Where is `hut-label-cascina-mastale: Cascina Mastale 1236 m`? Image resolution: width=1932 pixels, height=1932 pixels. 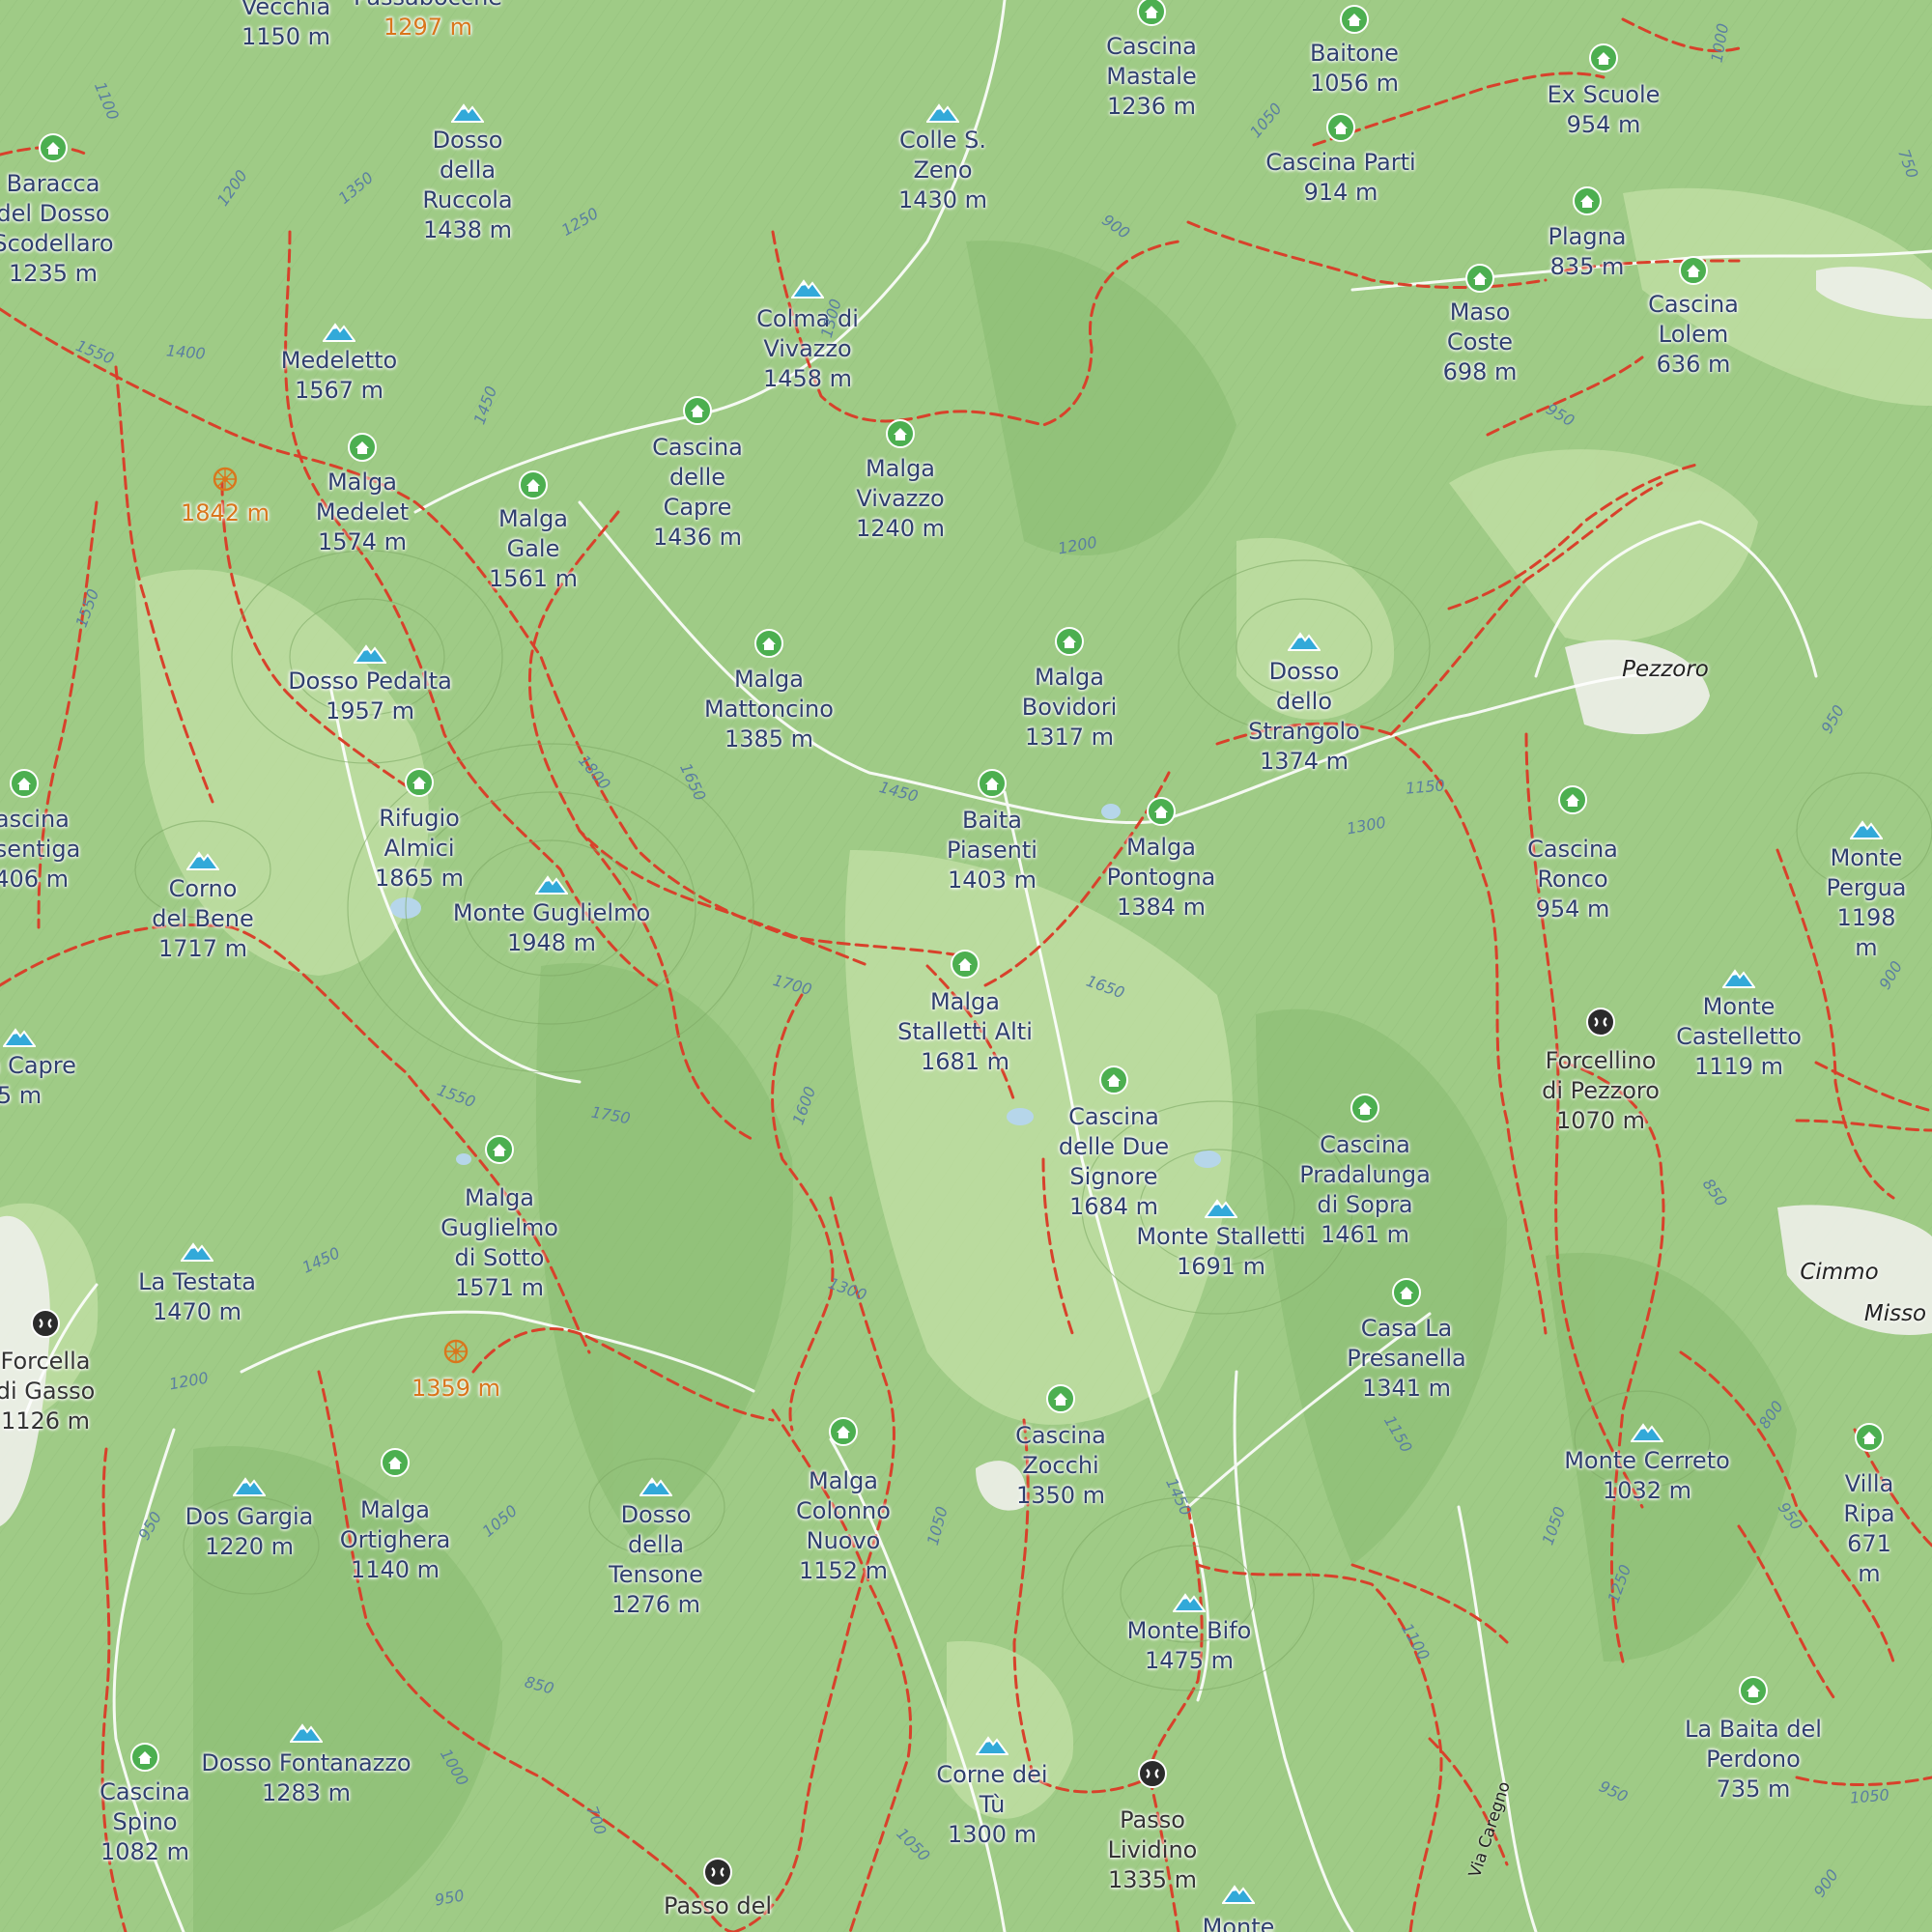
hut-label-cascina-mastale: Cascina Mastale 1236 m is located at coordinates (1151, 77).